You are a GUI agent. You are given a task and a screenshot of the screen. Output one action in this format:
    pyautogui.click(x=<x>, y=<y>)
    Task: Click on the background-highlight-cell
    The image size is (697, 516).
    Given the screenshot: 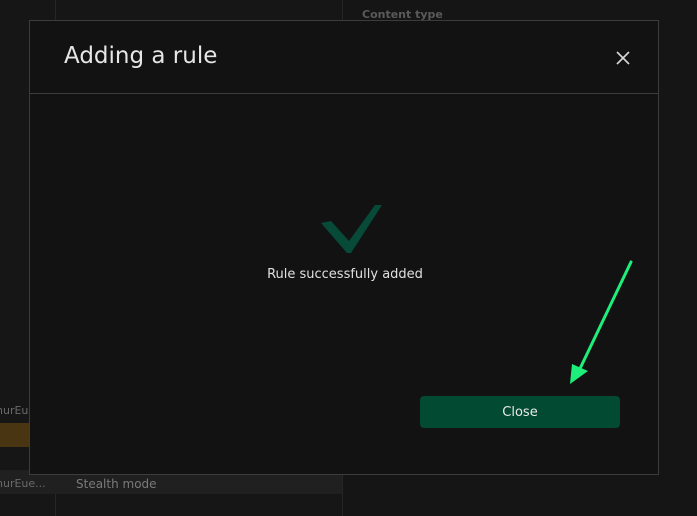 What is the action you would take?
    pyautogui.click(x=15, y=435)
    